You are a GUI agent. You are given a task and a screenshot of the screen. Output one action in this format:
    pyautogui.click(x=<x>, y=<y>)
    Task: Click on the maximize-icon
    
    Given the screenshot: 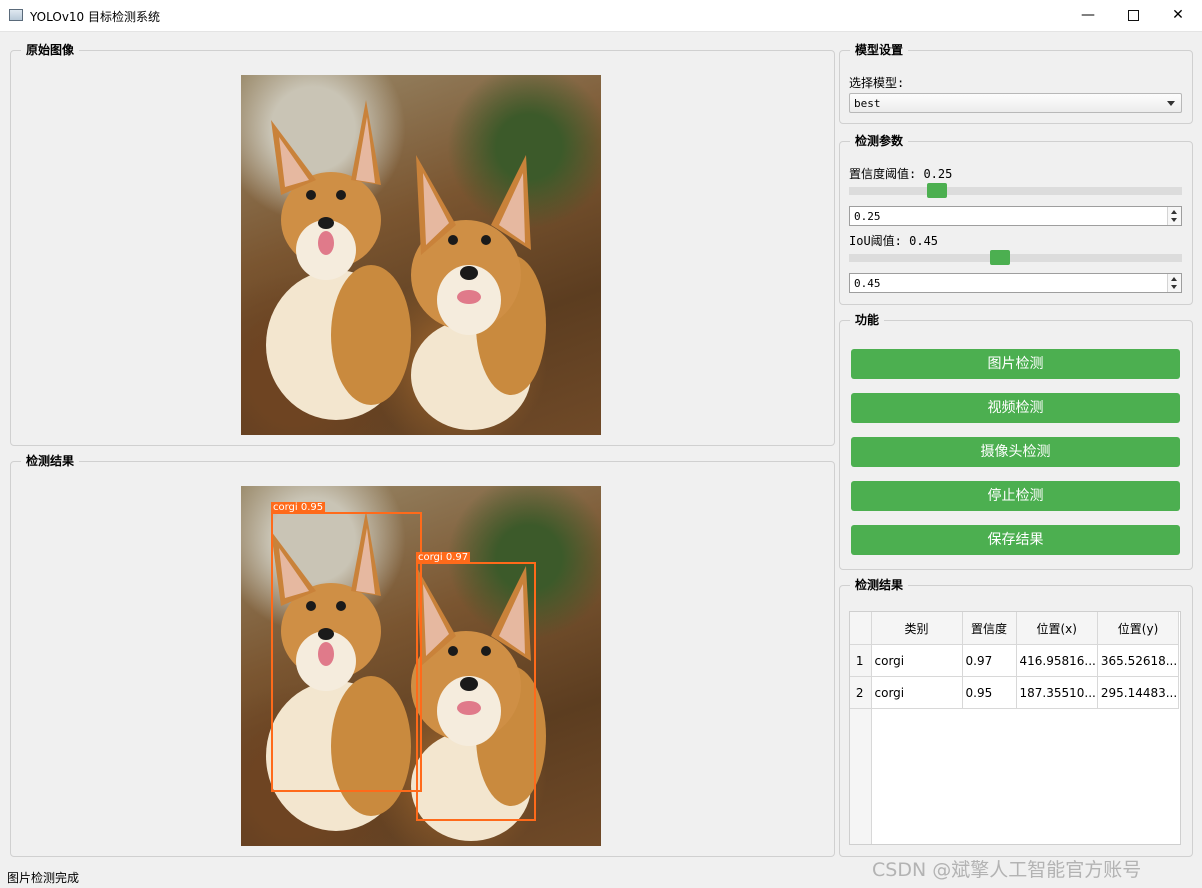 What is the action you would take?
    pyautogui.click(x=1133, y=15)
    